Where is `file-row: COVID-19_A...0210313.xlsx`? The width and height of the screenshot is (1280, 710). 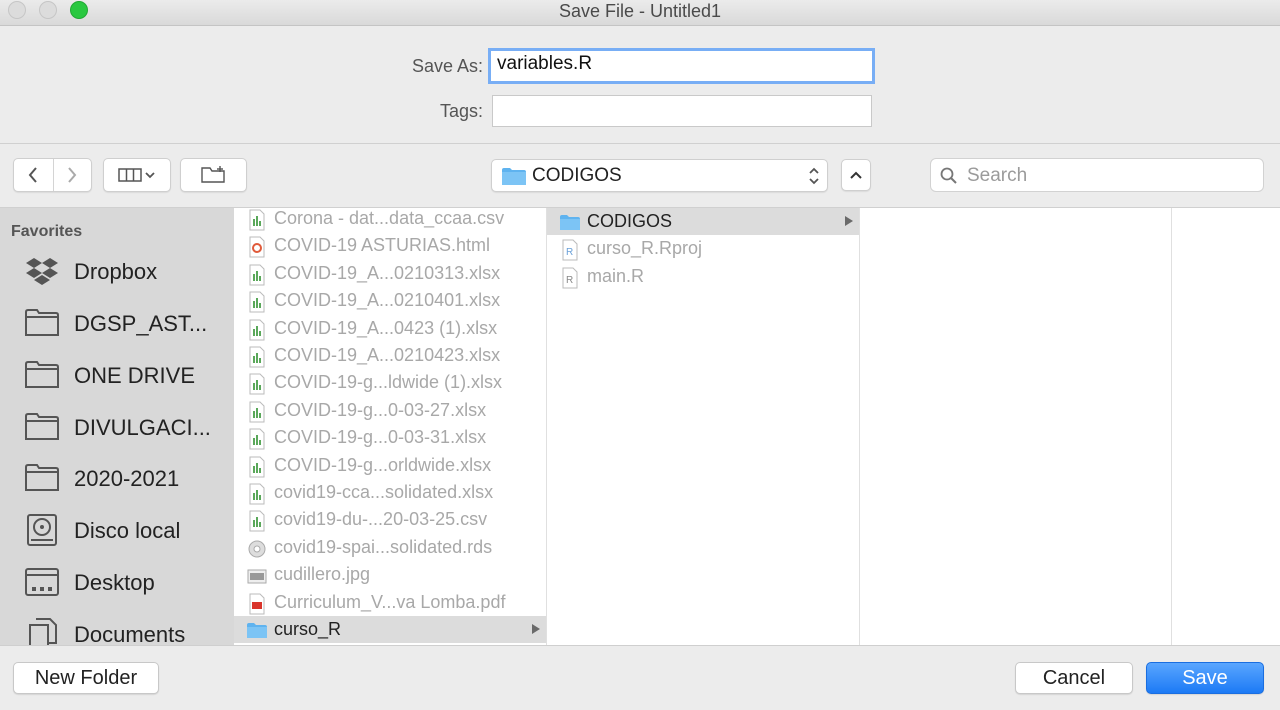
file-row: COVID-19_A...0210313.xlsx is located at coordinates (390, 273).